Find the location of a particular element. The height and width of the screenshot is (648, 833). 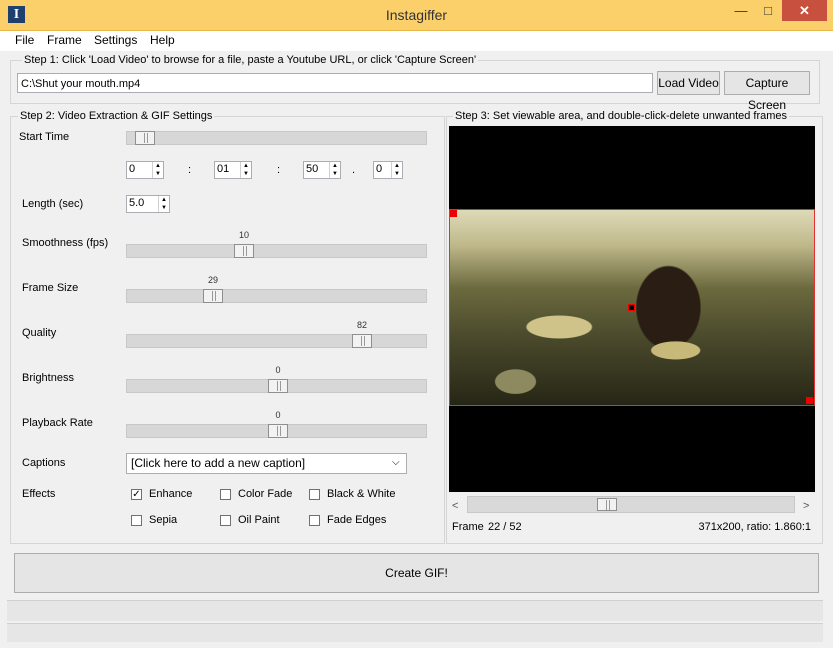

brightness-slider-thumb is located at coordinates (278, 386).